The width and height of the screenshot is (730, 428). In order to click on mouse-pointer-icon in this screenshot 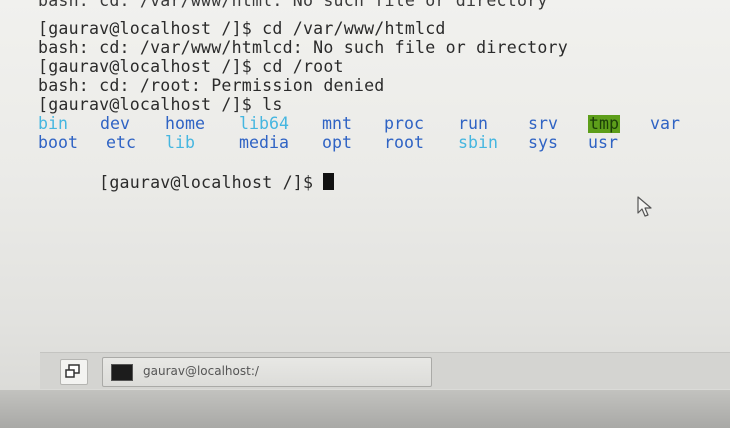, I will do `click(644, 206)`.